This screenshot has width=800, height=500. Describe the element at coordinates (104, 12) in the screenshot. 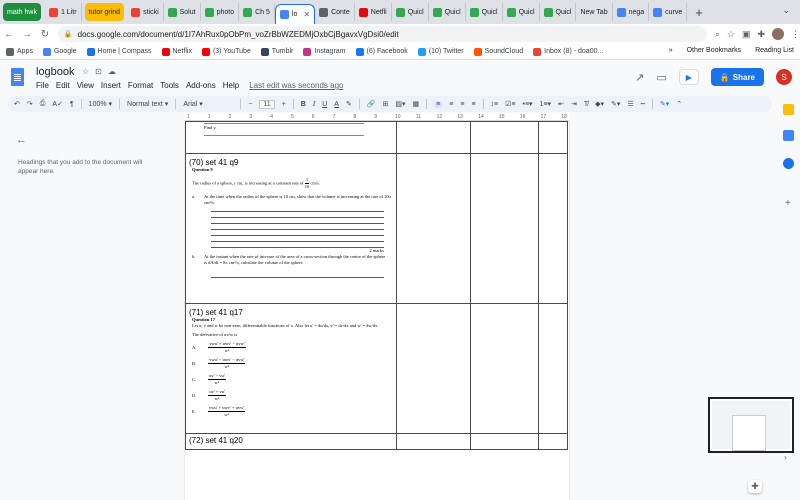

I see `browser-tab: tutor grind` at that location.